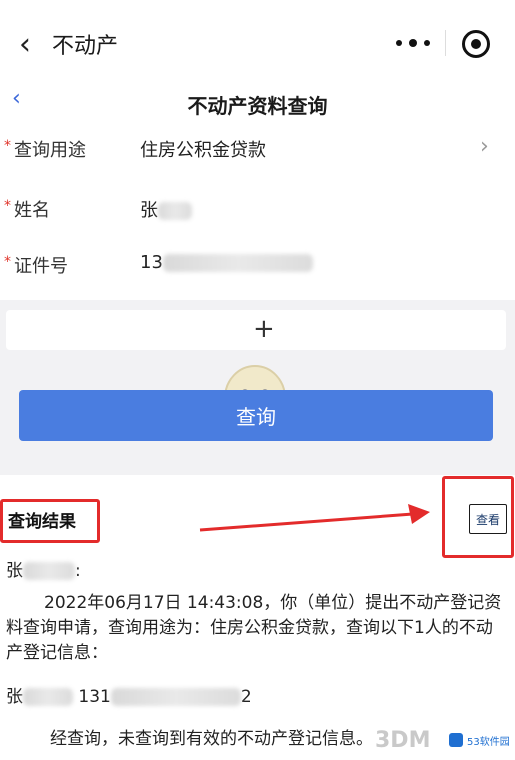  What do you see at coordinates (14, 571) in the screenshot?
I see `salutation-name: 张` at bounding box center [14, 571].